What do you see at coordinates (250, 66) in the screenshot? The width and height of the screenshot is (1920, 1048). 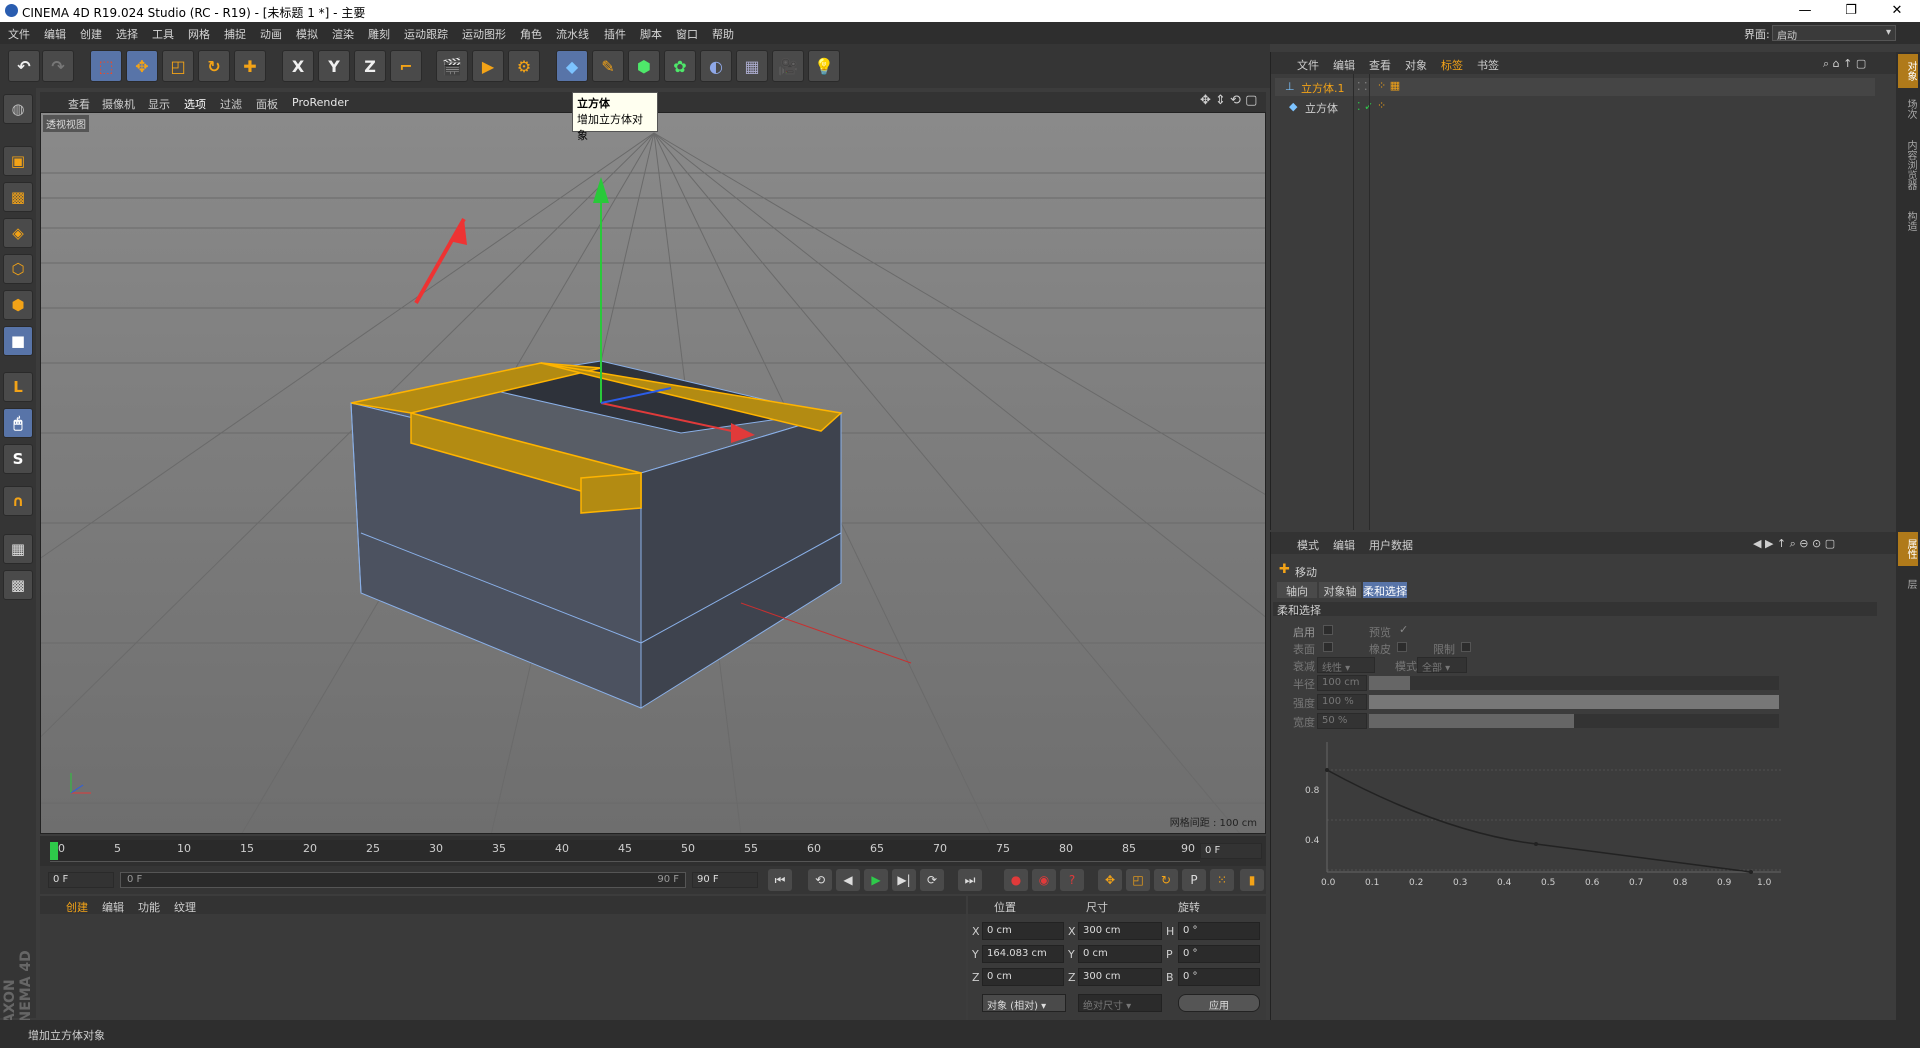 I see `transform-tool-icon: ✚` at bounding box center [250, 66].